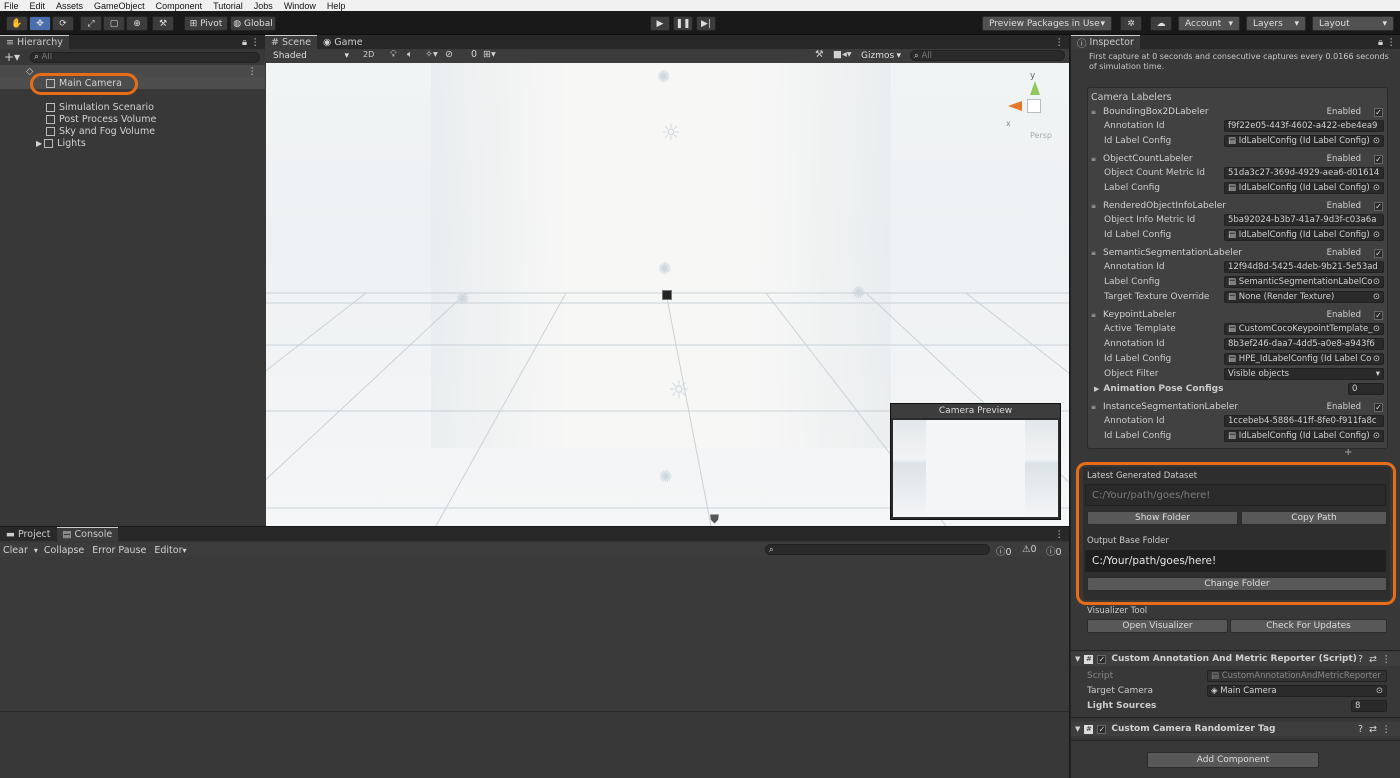 The image size is (1400, 778). What do you see at coordinates (119, 550) in the screenshot?
I see `error-pause-button: Error Pause` at bounding box center [119, 550].